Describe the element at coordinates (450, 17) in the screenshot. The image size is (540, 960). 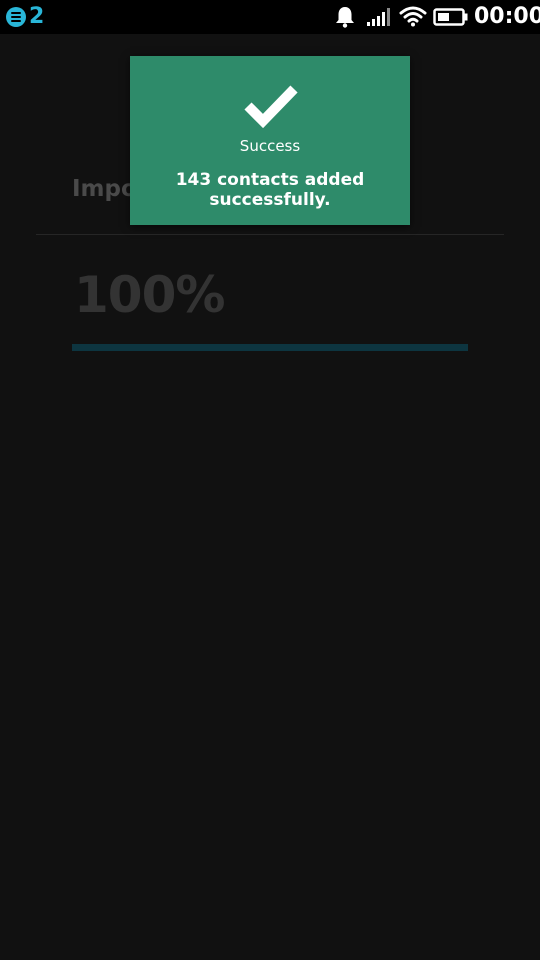
I see `battery-icon` at that location.